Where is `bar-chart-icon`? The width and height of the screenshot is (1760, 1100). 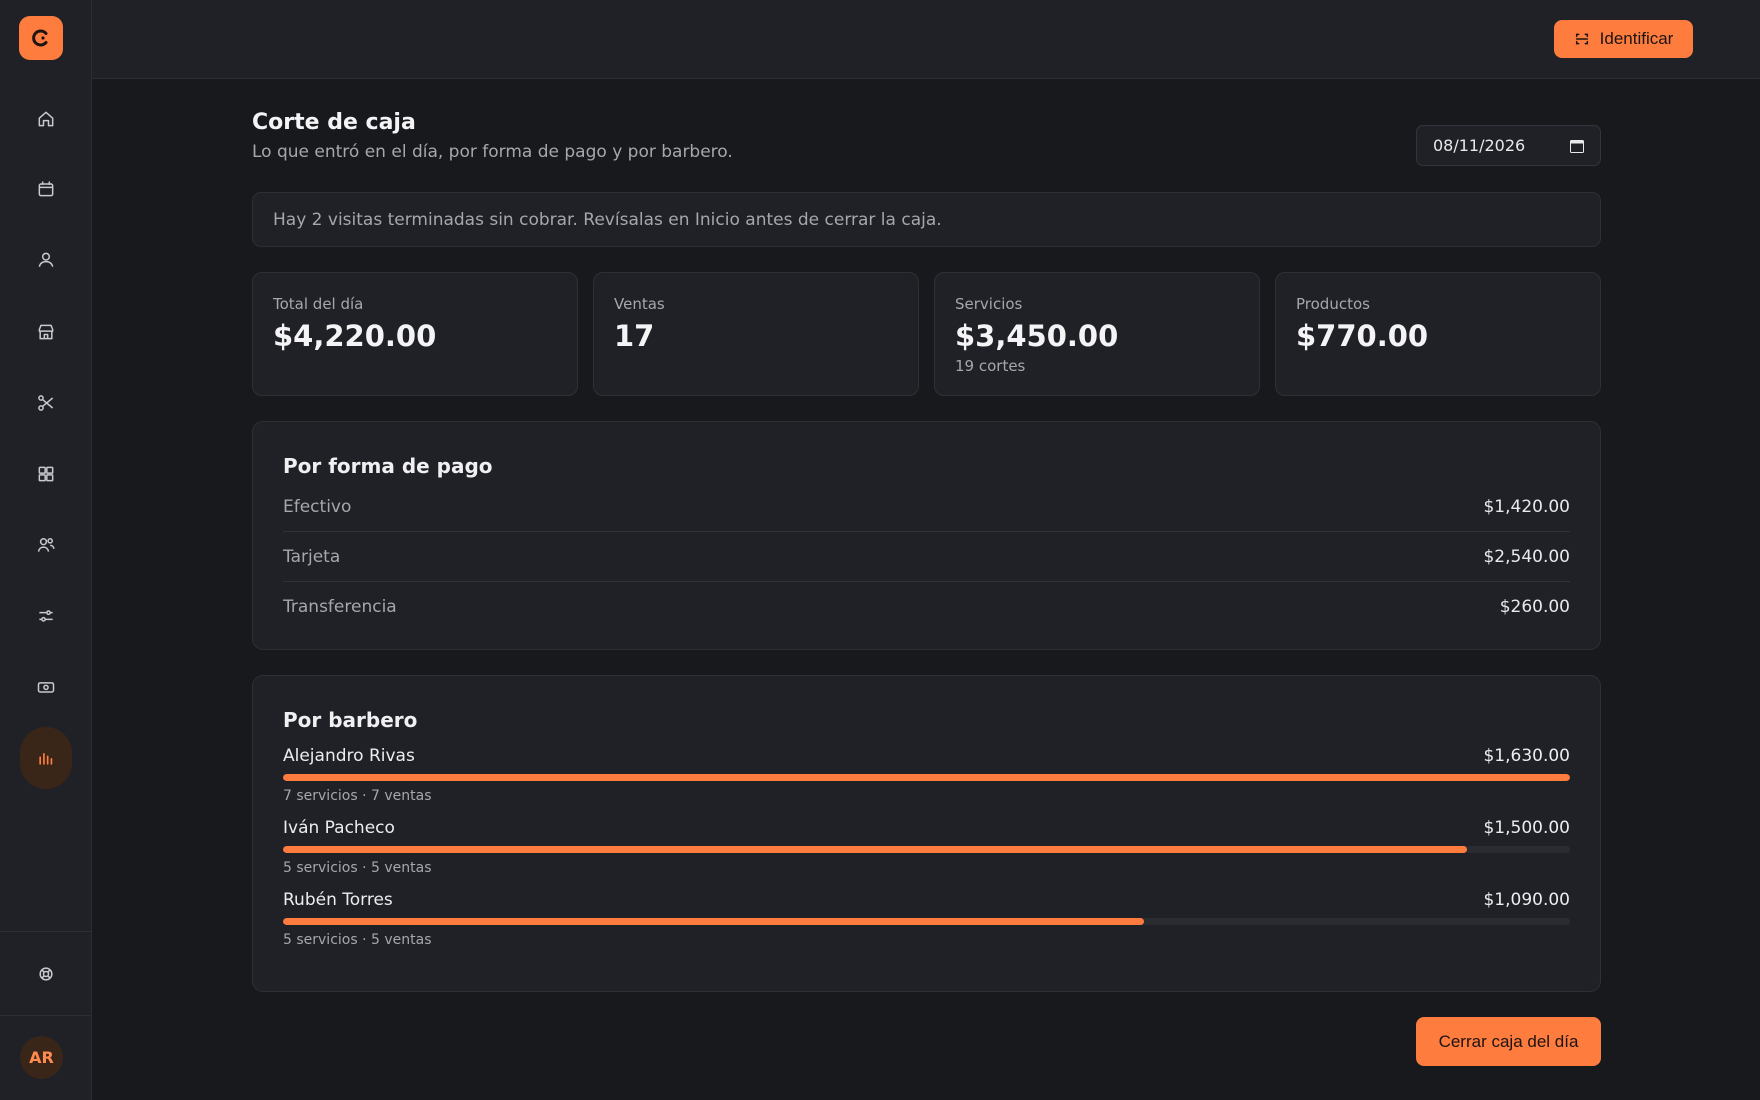
bar-chart-icon is located at coordinates (46, 758).